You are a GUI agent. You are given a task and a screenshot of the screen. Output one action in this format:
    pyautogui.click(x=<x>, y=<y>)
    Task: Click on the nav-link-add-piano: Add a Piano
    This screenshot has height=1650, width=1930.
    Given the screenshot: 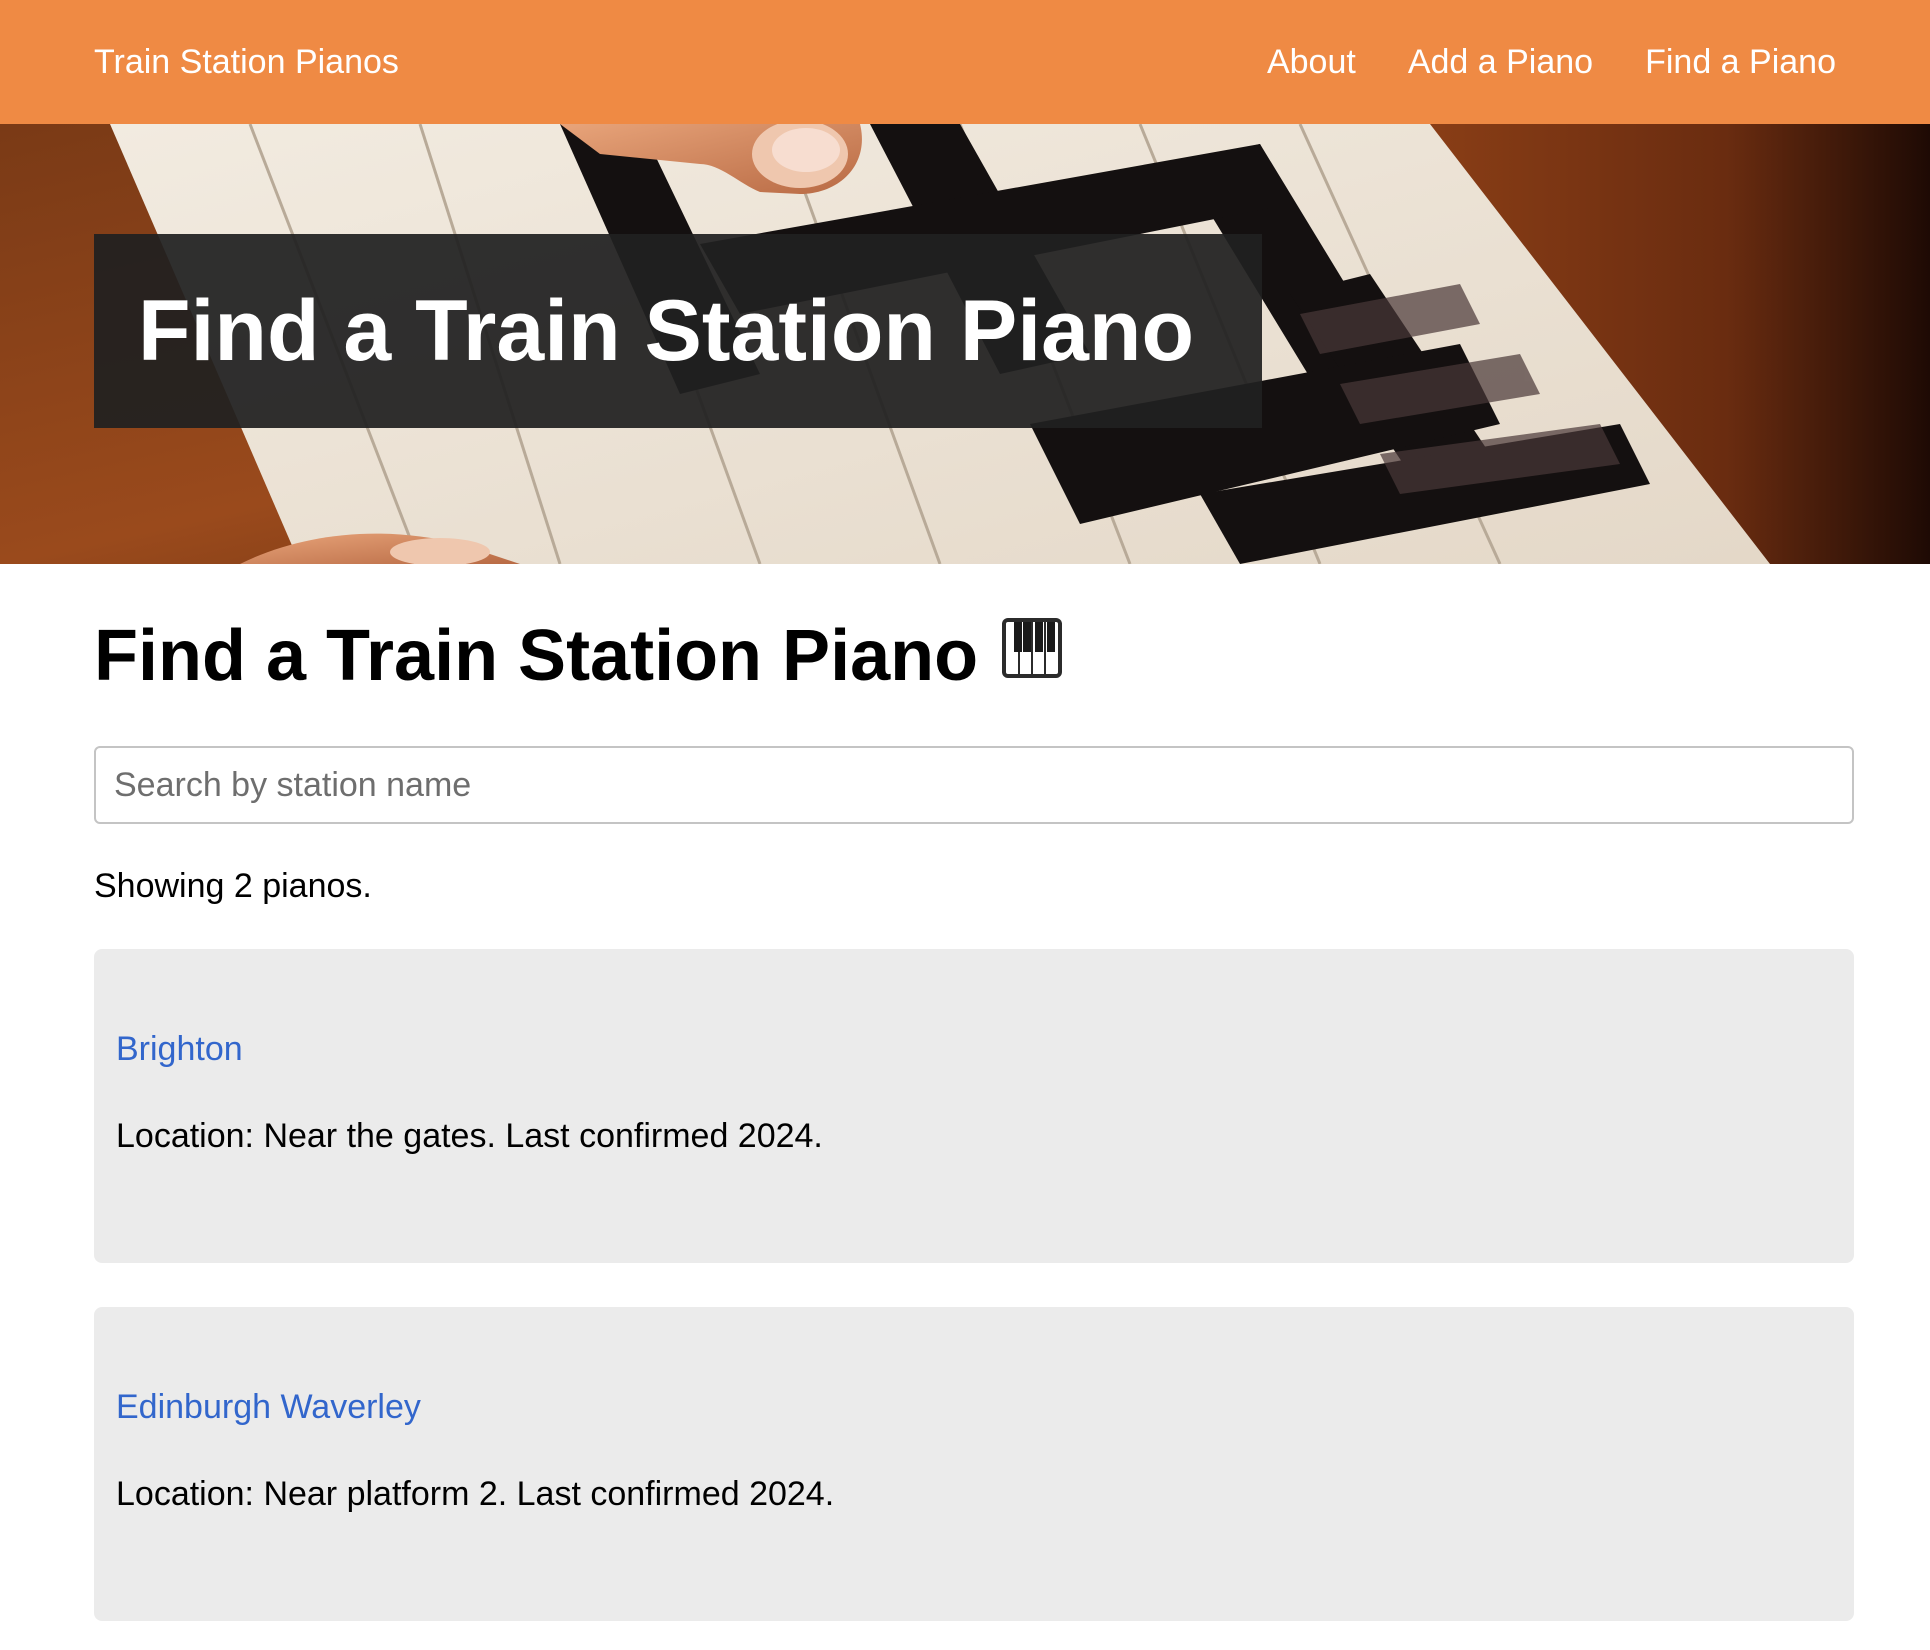 What is the action you would take?
    pyautogui.click(x=1500, y=62)
    